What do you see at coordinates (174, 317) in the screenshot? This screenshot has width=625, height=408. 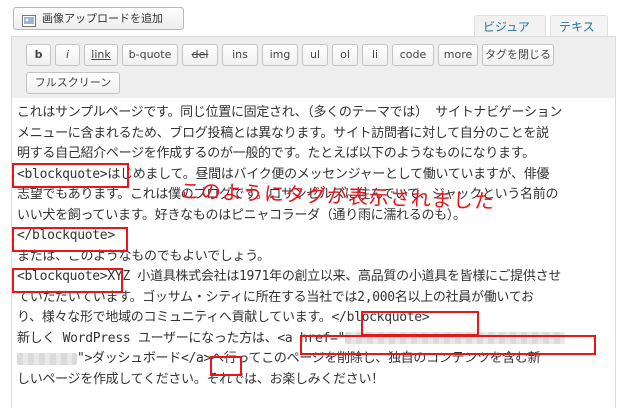 I see `content-text: り、様々な形で地域のコミュニティへ貢献しています。` at bounding box center [174, 317].